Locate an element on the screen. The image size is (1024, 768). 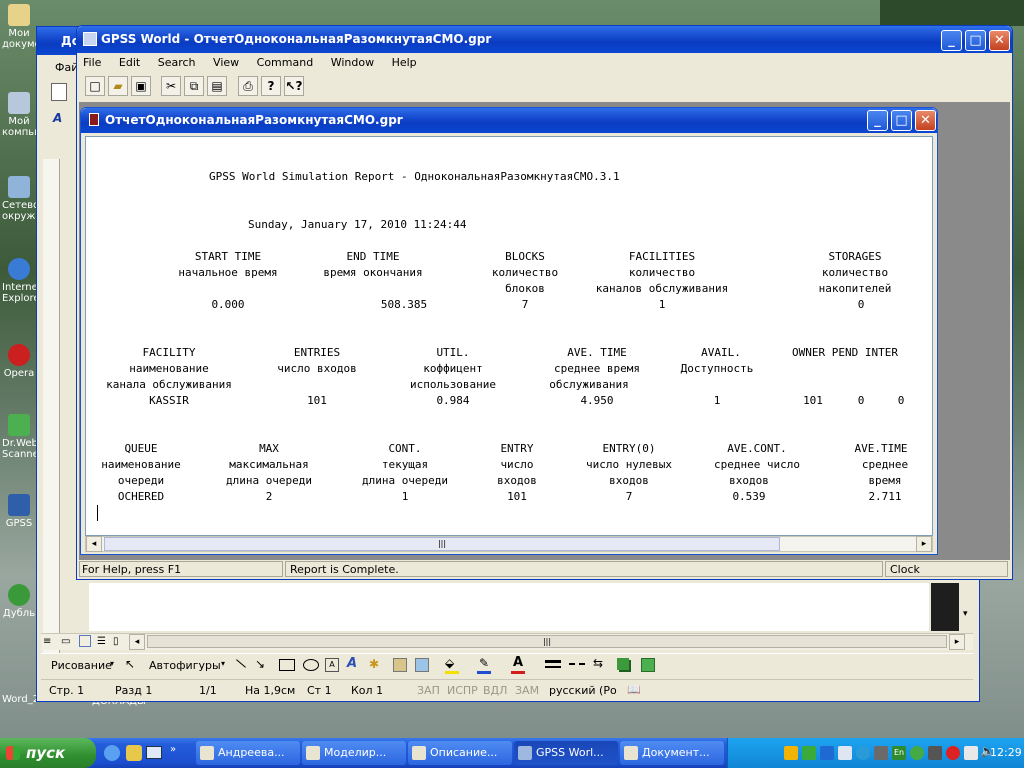
view-print-icon is located at coordinates (85, 641).